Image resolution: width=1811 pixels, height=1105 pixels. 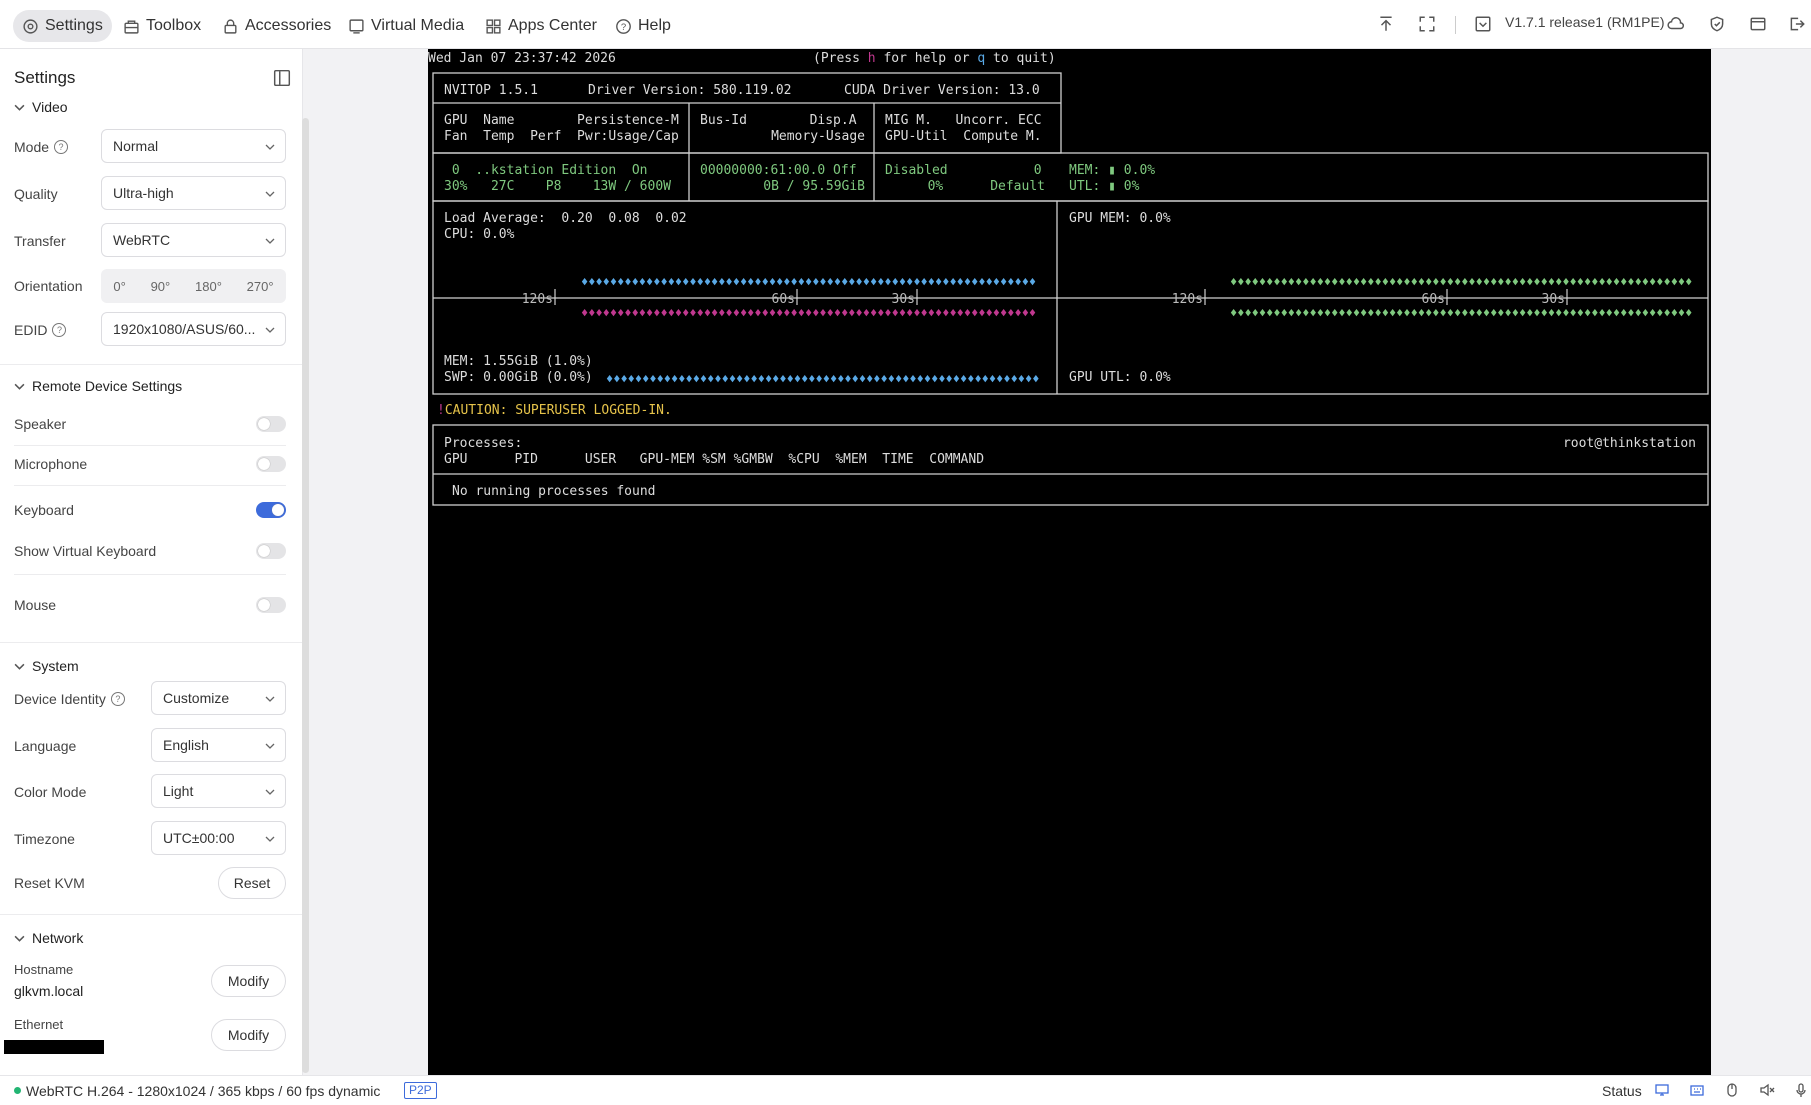 I want to click on orientation-90: 90°, so click(x=161, y=286).